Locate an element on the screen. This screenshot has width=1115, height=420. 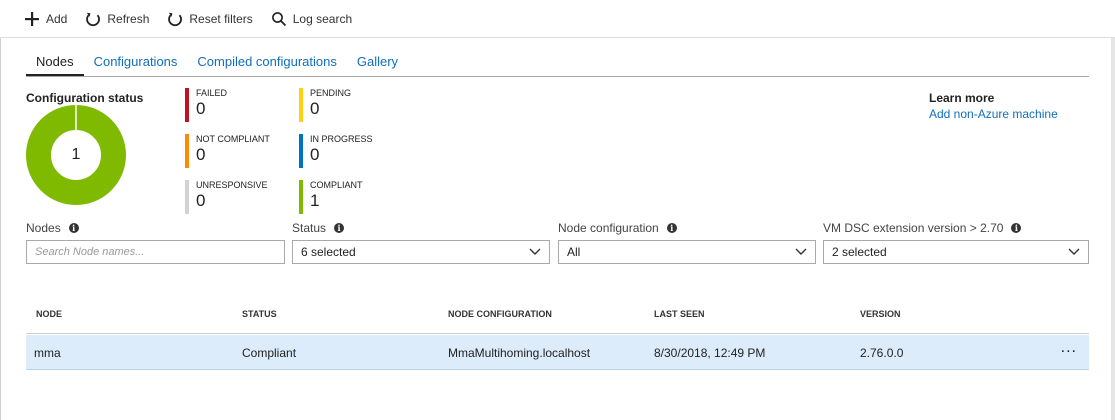
nodes-filter-label-text: Nodes is located at coordinates (43, 228).